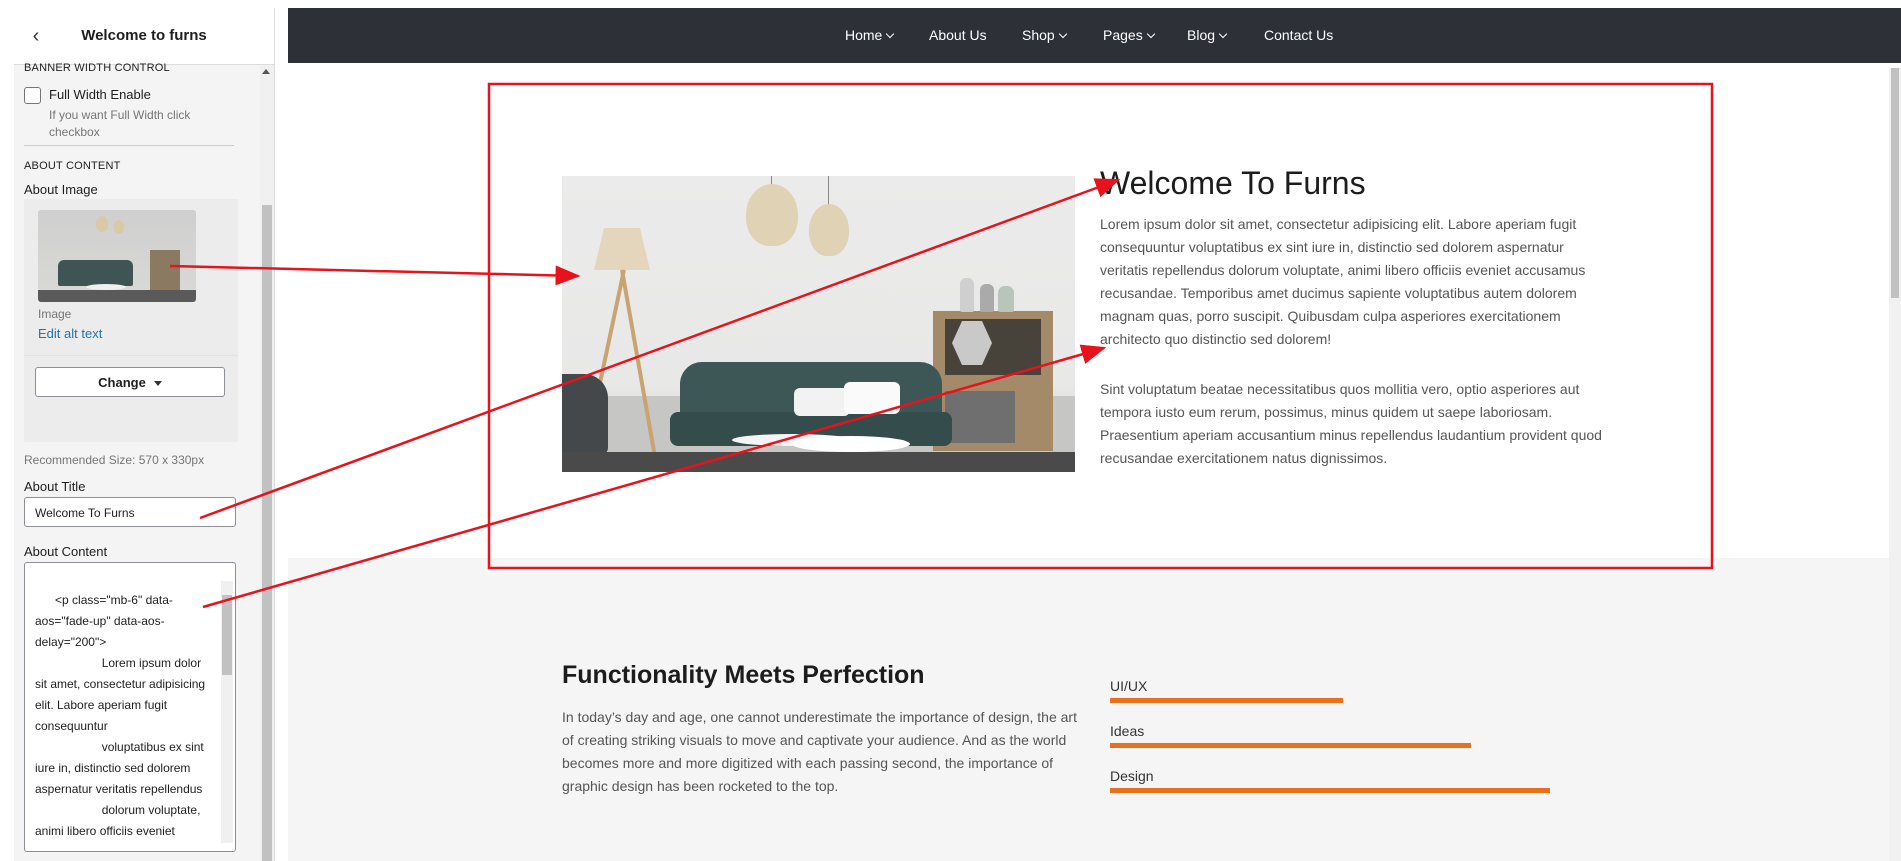  What do you see at coordinates (1207, 35) in the screenshot?
I see `nav-blog: Blog` at bounding box center [1207, 35].